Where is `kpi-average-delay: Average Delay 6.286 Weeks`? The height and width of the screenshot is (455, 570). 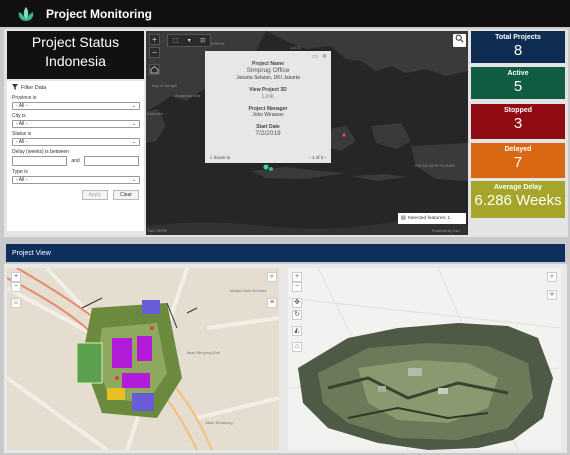
kpi-average-delay: Average Delay 6.286 Weeks is located at coordinates (518, 199).